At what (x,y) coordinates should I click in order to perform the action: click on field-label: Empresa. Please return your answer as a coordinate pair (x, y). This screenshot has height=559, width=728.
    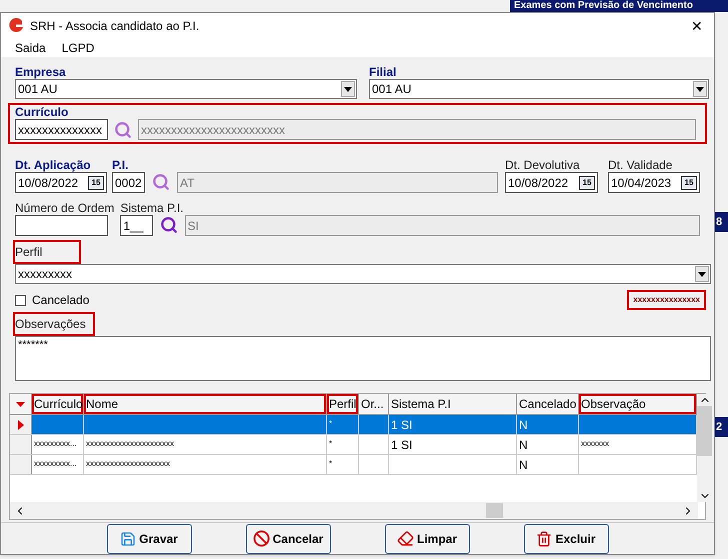
    Looking at the image, I should click on (41, 72).